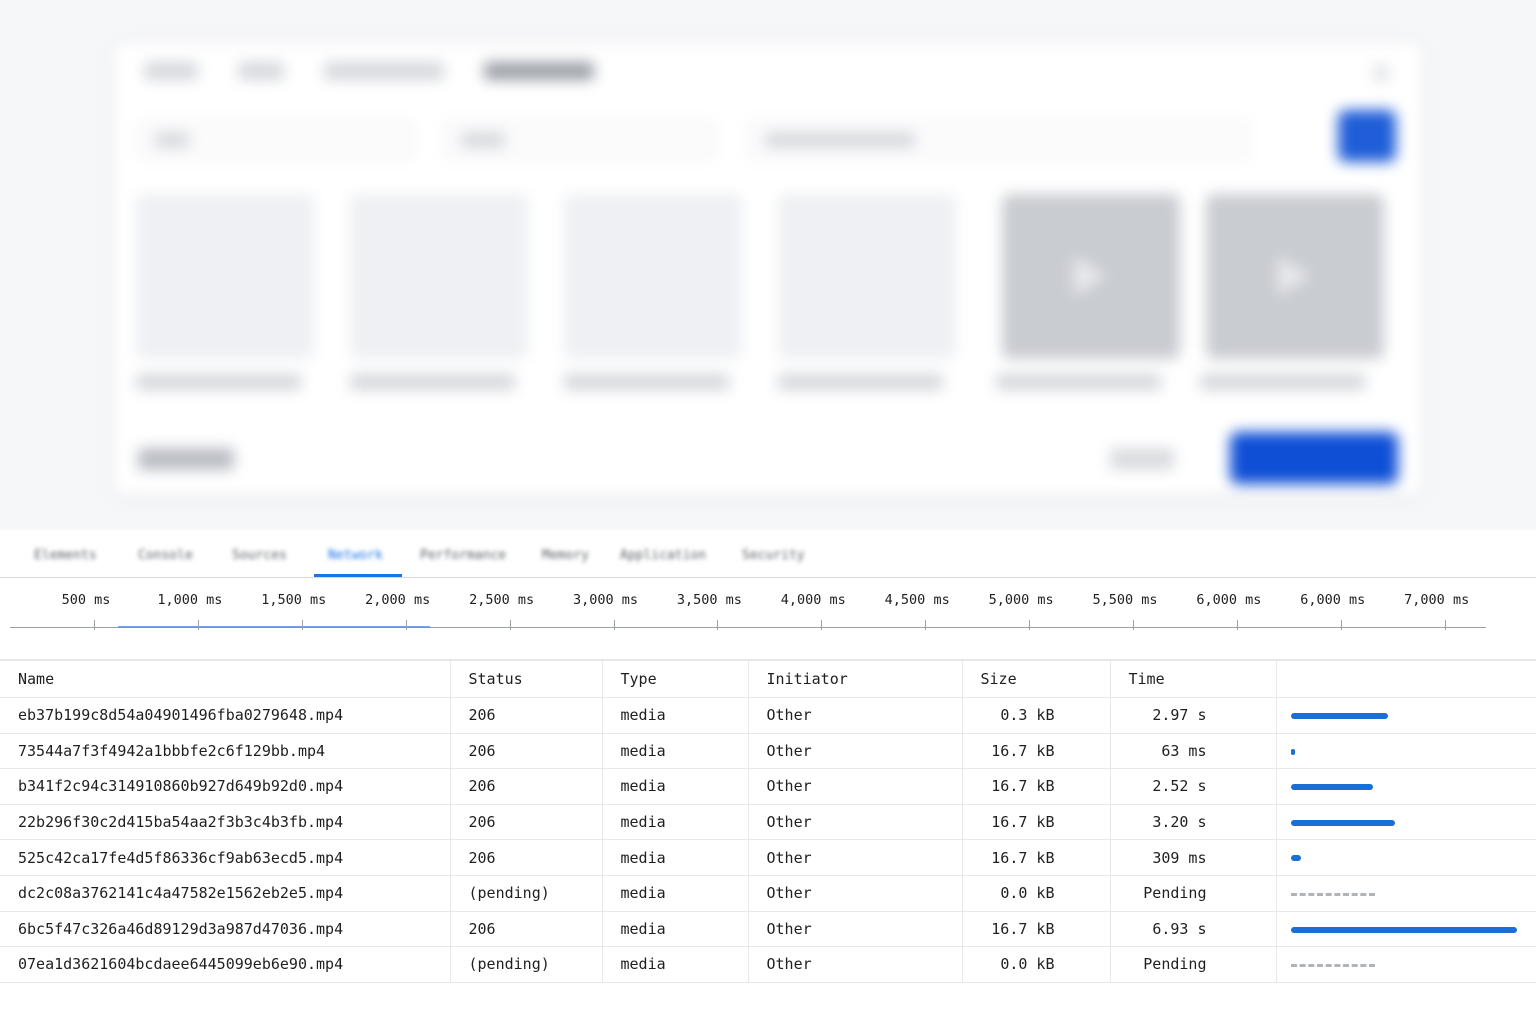 The width and height of the screenshot is (1536, 1024). What do you see at coordinates (1175, 964) in the screenshot?
I see `request-time-value: Pending` at bounding box center [1175, 964].